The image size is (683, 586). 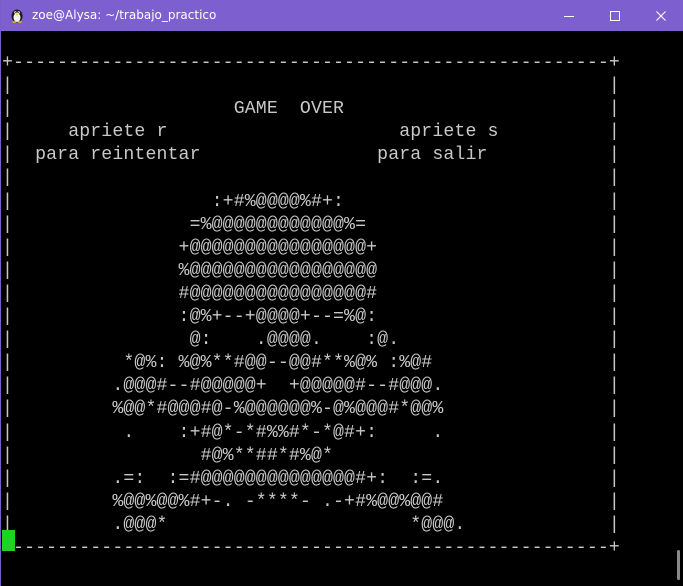 I want to click on close-icon, so click(x=661, y=16).